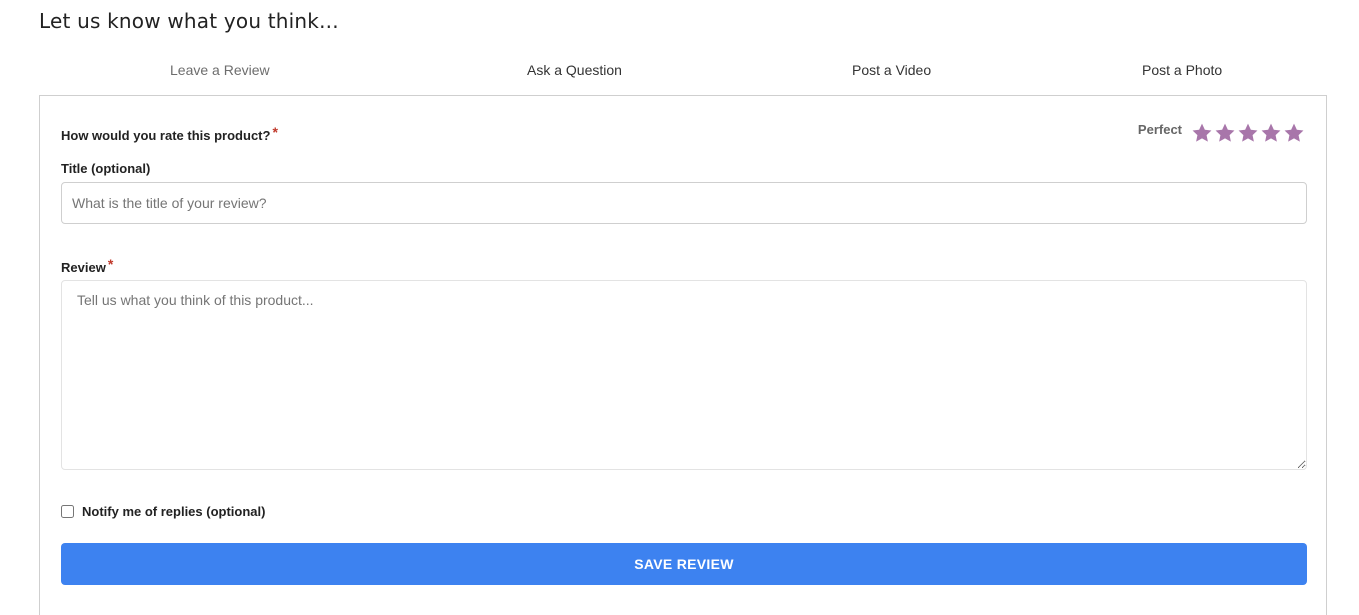 This screenshot has width=1359, height=615. Describe the element at coordinates (1159, 129) in the screenshot. I see `rating-value-text: Perfect` at that location.